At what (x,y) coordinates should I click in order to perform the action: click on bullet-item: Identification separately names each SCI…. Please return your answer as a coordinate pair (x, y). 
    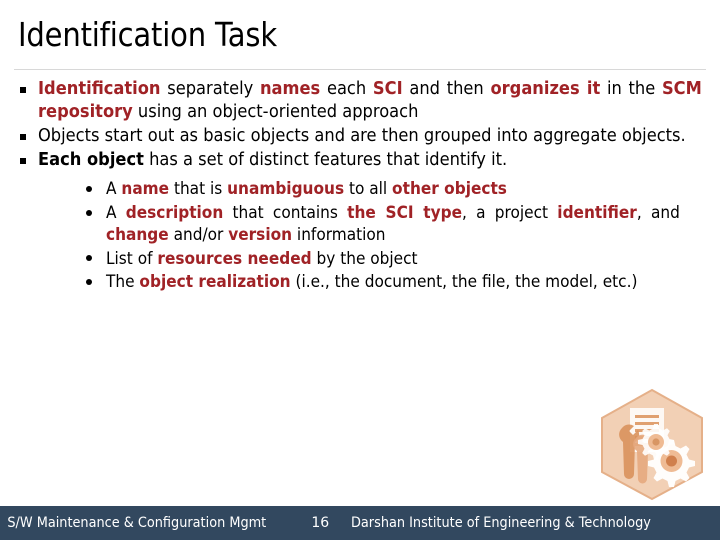
    Looking at the image, I should click on (360, 101).